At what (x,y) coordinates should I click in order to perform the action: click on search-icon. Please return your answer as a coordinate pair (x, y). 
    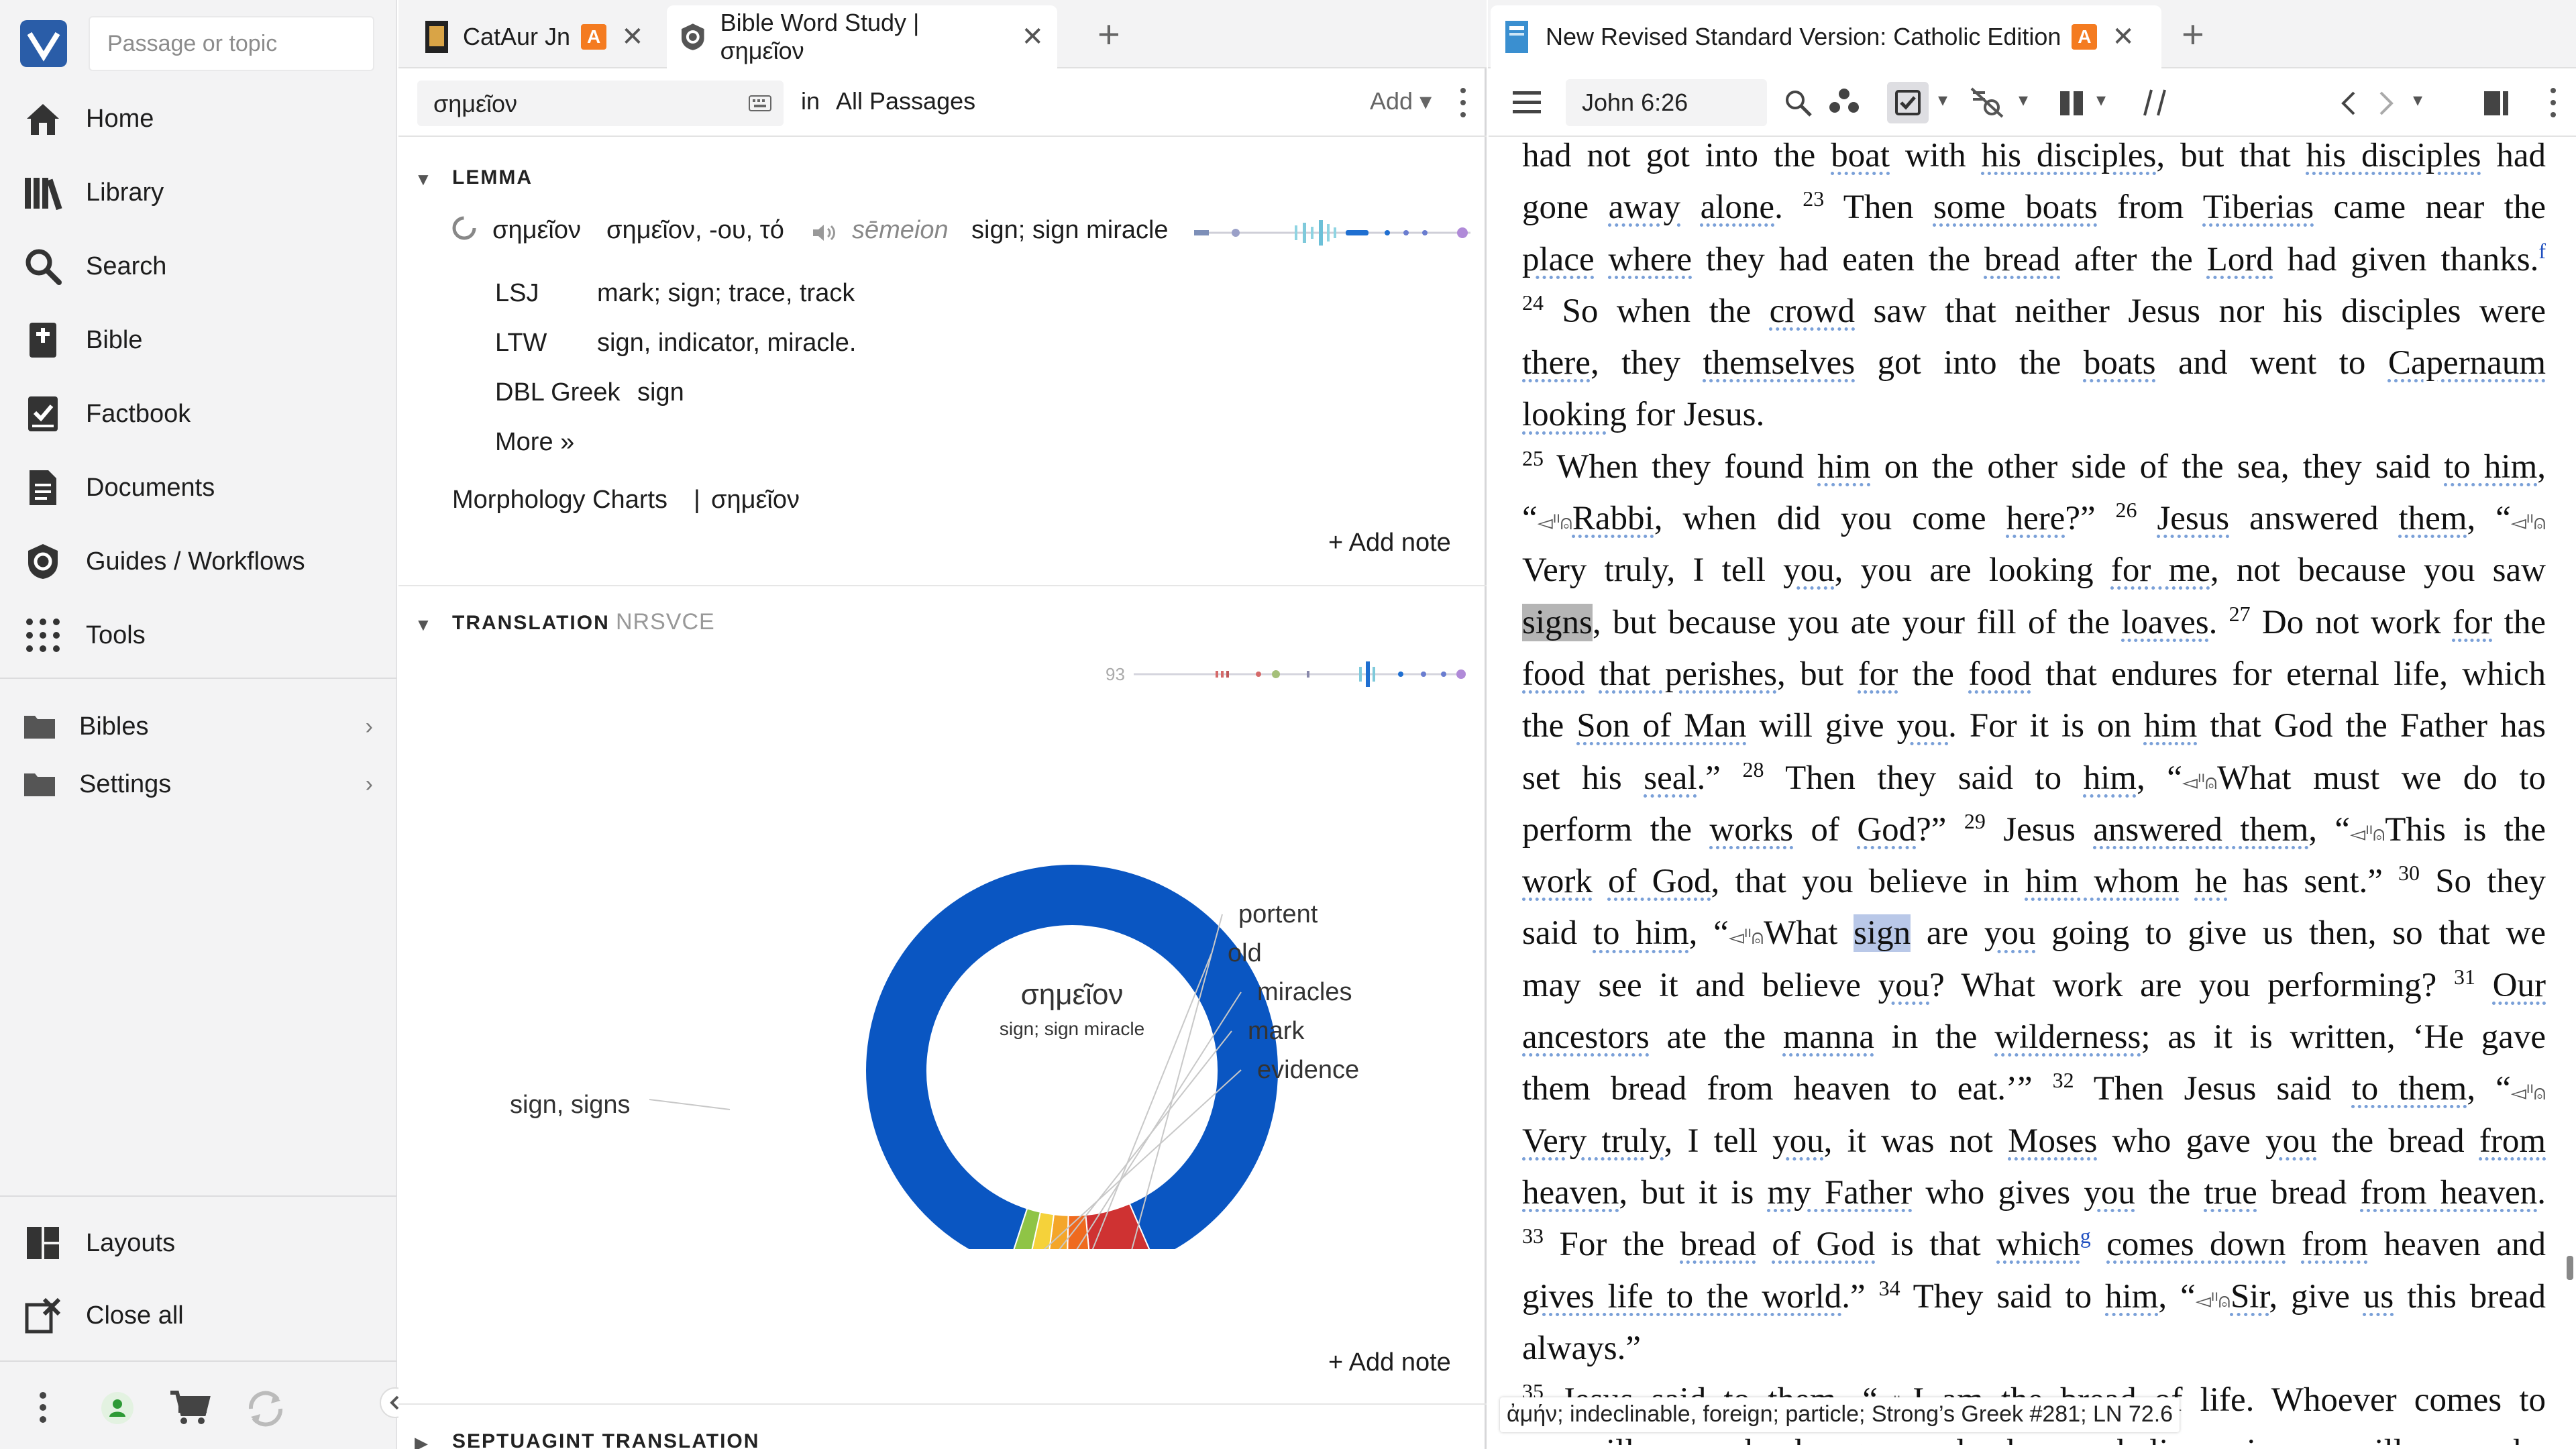
    Looking at the image, I should click on (1798, 103).